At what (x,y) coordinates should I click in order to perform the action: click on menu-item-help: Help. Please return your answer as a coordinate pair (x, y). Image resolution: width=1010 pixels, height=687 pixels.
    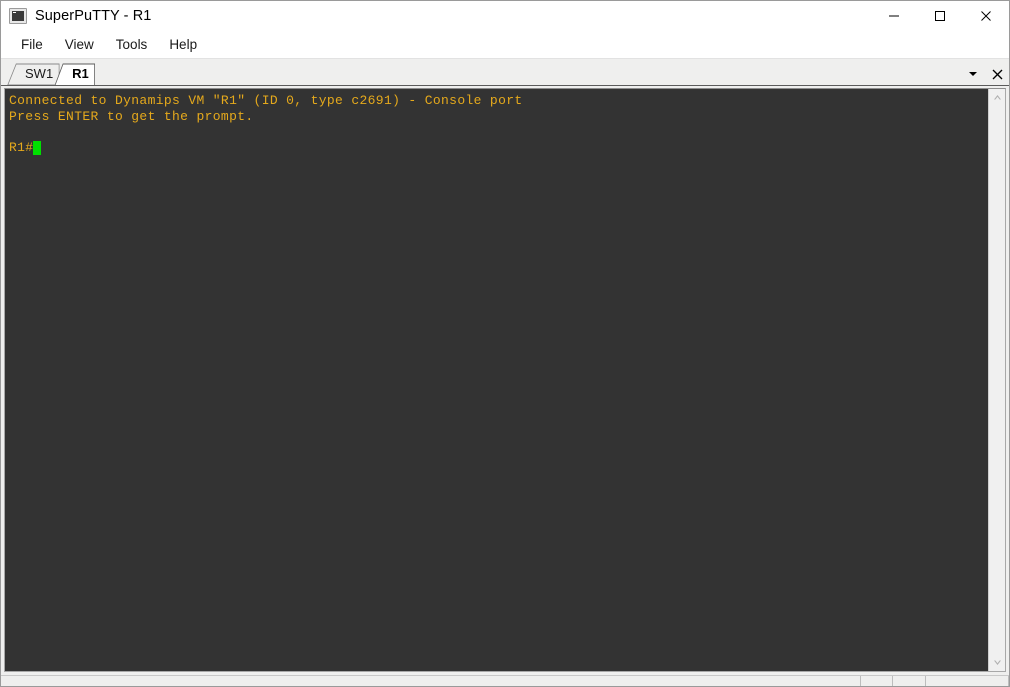
    Looking at the image, I should click on (183, 44).